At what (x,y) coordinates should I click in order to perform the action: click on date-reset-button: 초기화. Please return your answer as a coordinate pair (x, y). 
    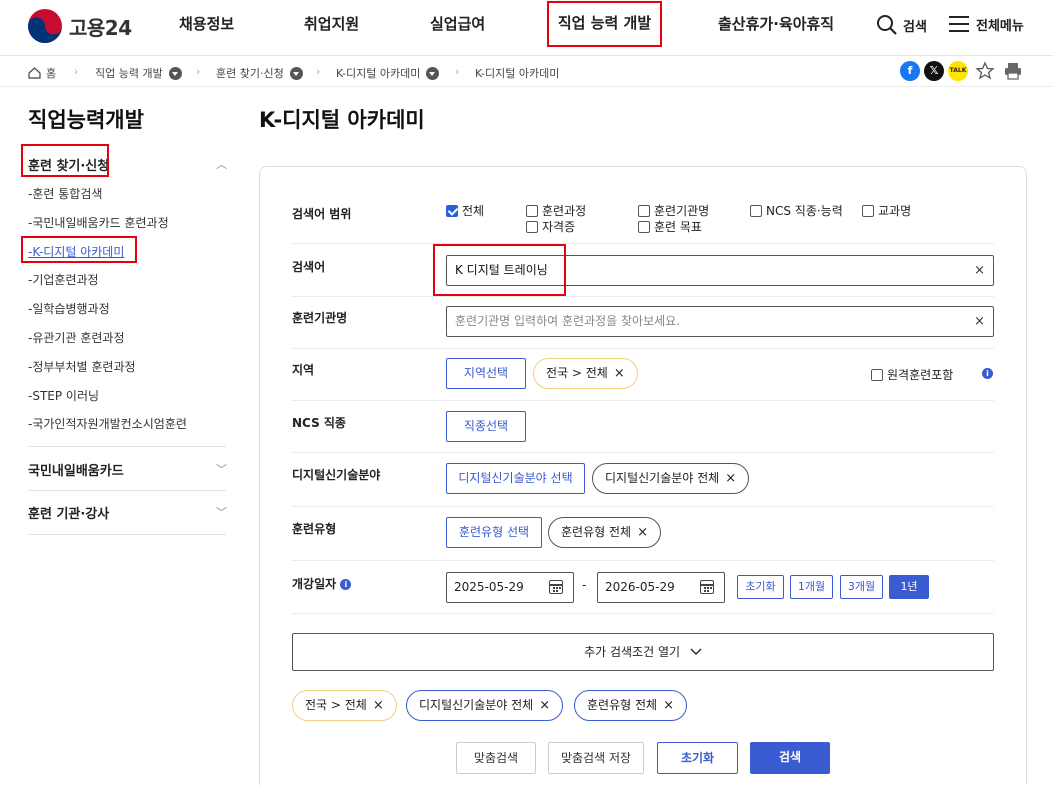
    Looking at the image, I should click on (760, 587).